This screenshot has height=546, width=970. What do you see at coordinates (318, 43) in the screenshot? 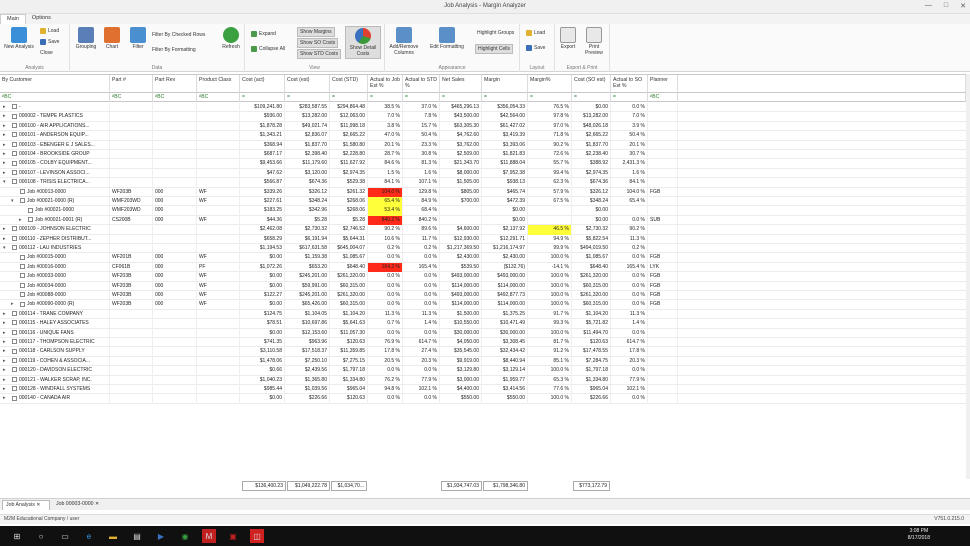
I see `show-so-costs-toggle: Show SO Costs` at bounding box center [318, 43].